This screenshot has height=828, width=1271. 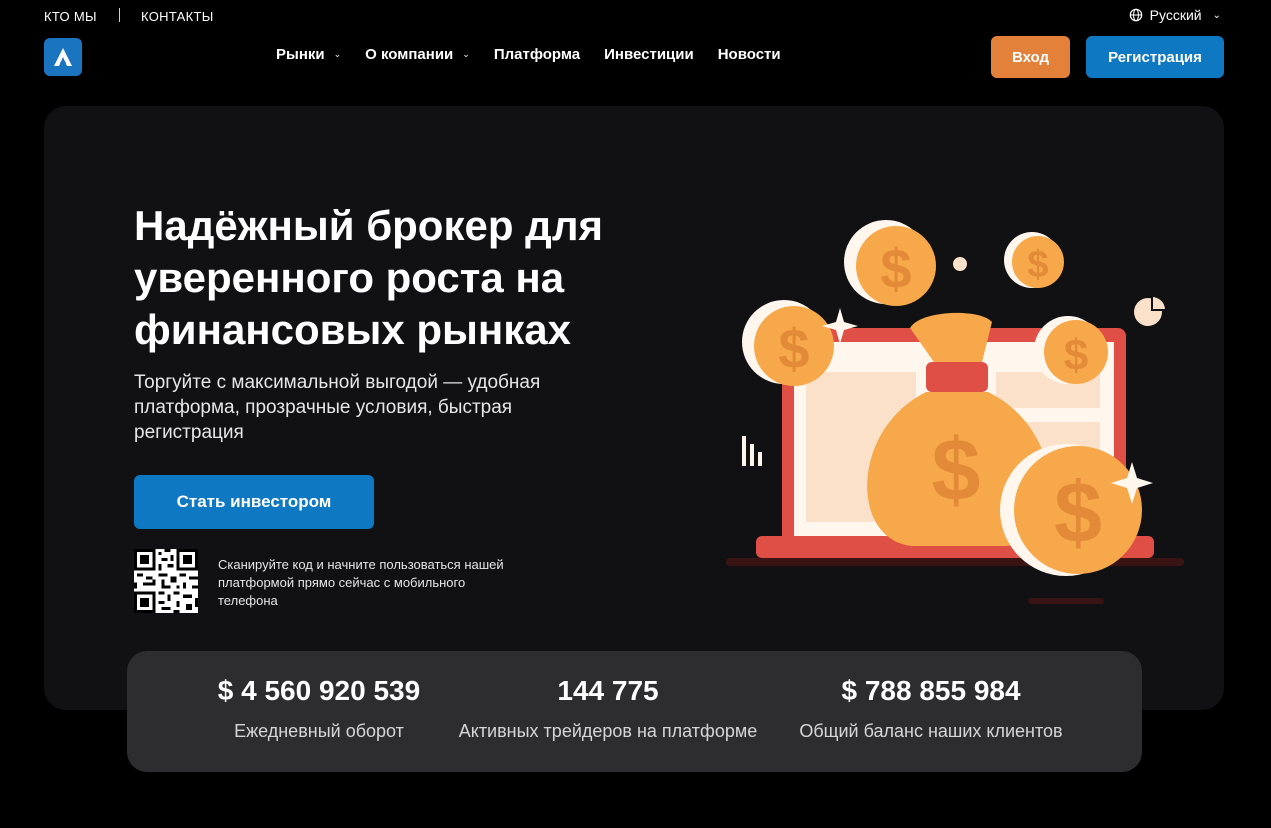 I want to click on register-button: Регистрация, so click(x=1155, y=57).